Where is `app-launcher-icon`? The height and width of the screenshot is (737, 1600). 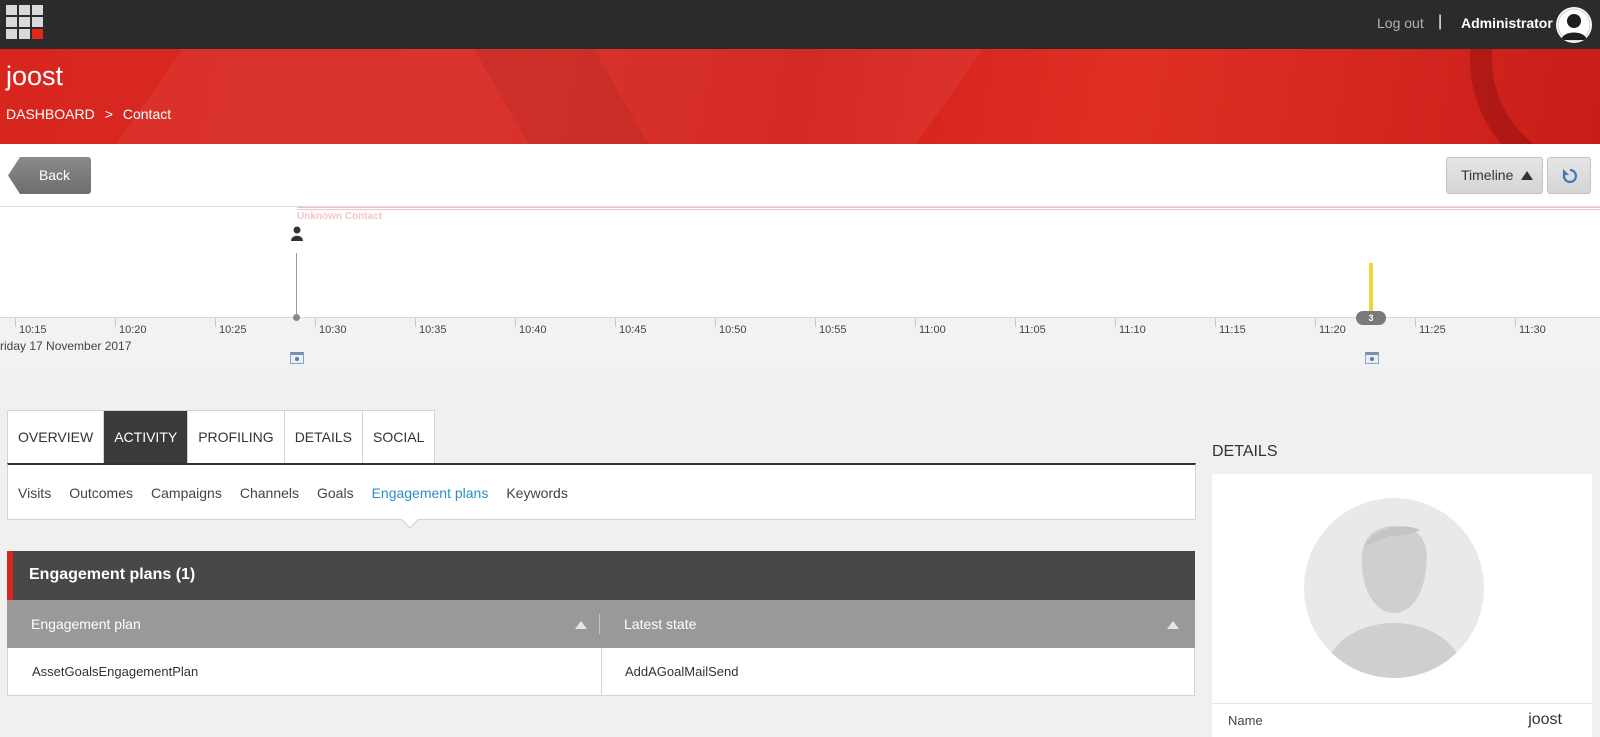 app-launcher-icon is located at coordinates (24, 22).